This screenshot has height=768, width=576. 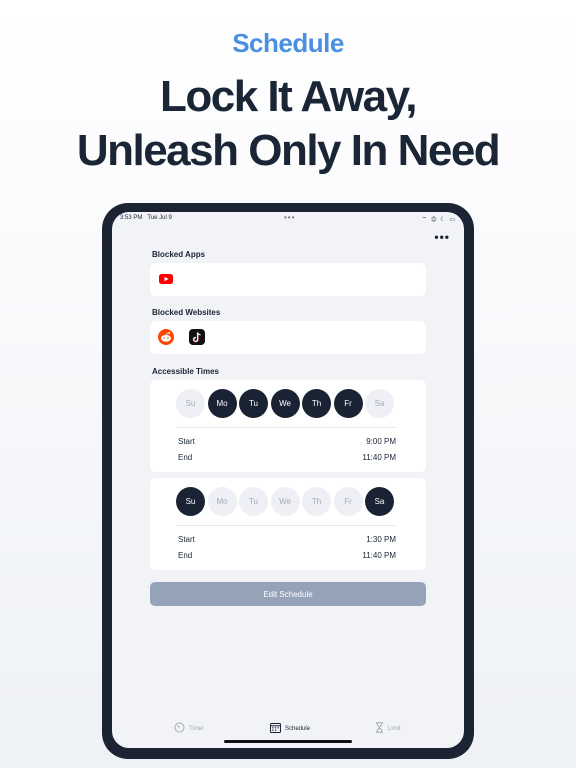 I want to click on status-icons: ⌔ ◎ ☾ ▭, so click(x=438, y=220).